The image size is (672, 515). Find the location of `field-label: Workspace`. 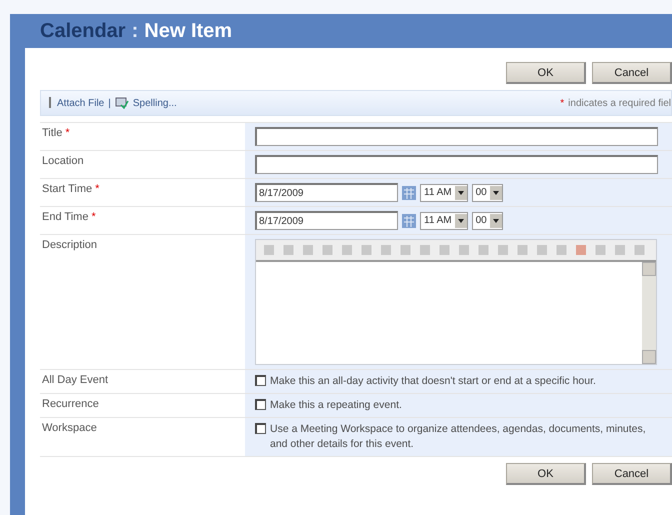

field-label: Workspace is located at coordinates (69, 428).